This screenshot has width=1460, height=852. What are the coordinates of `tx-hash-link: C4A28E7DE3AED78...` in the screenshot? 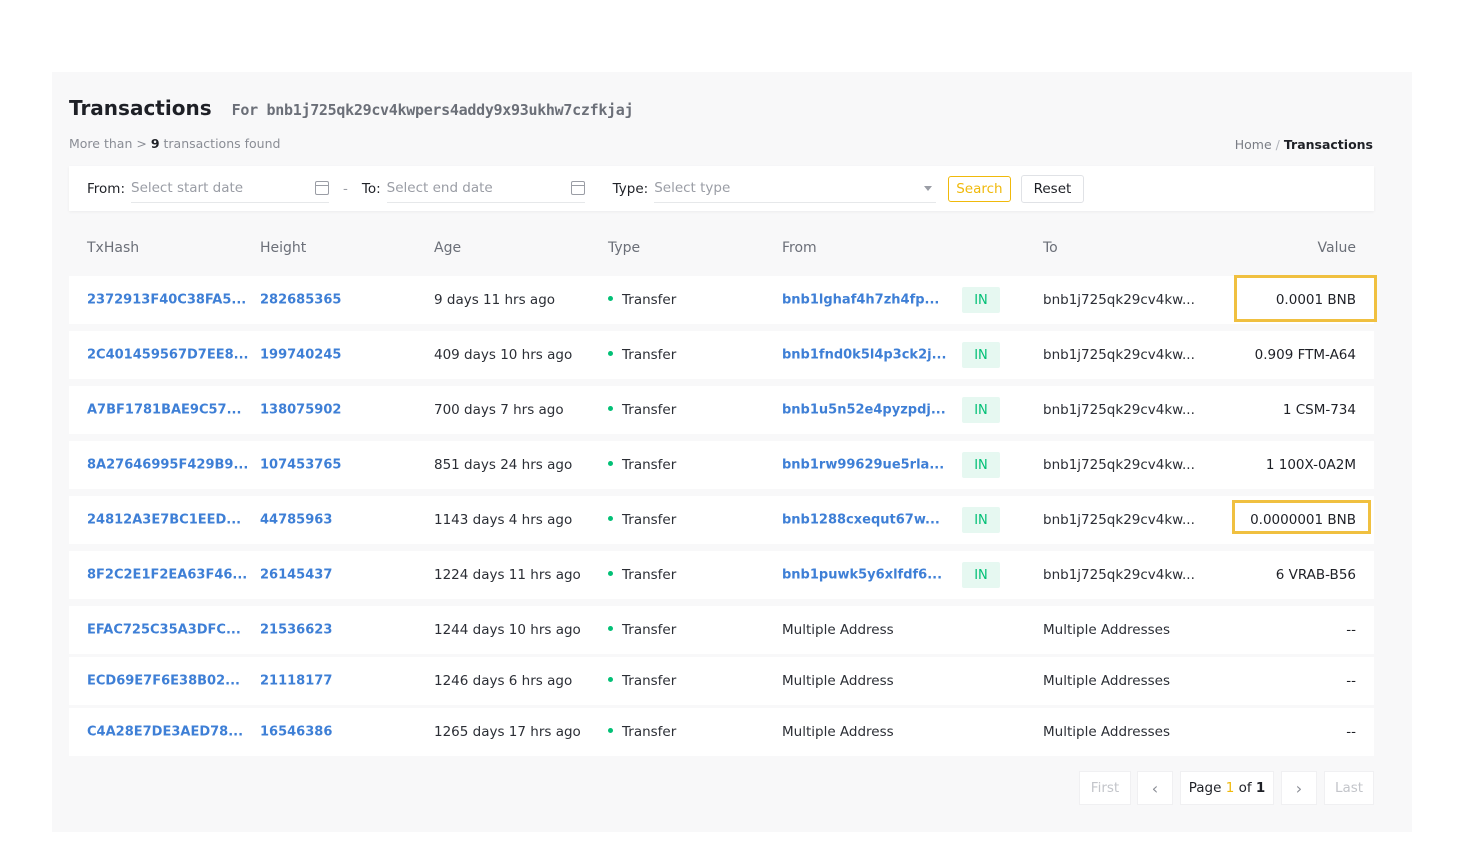 It's located at (165, 732).